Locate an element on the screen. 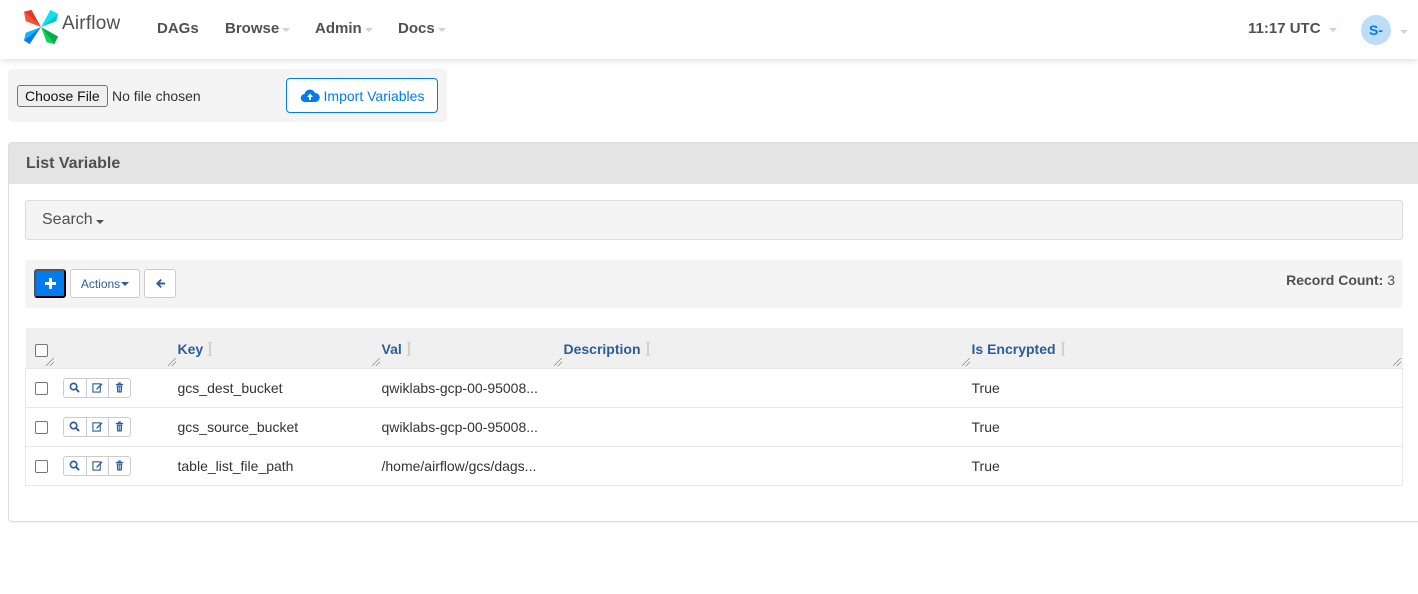 The width and height of the screenshot is (1418, 594). import-variables-button: Import Variables is located at coordinates (362, 95).